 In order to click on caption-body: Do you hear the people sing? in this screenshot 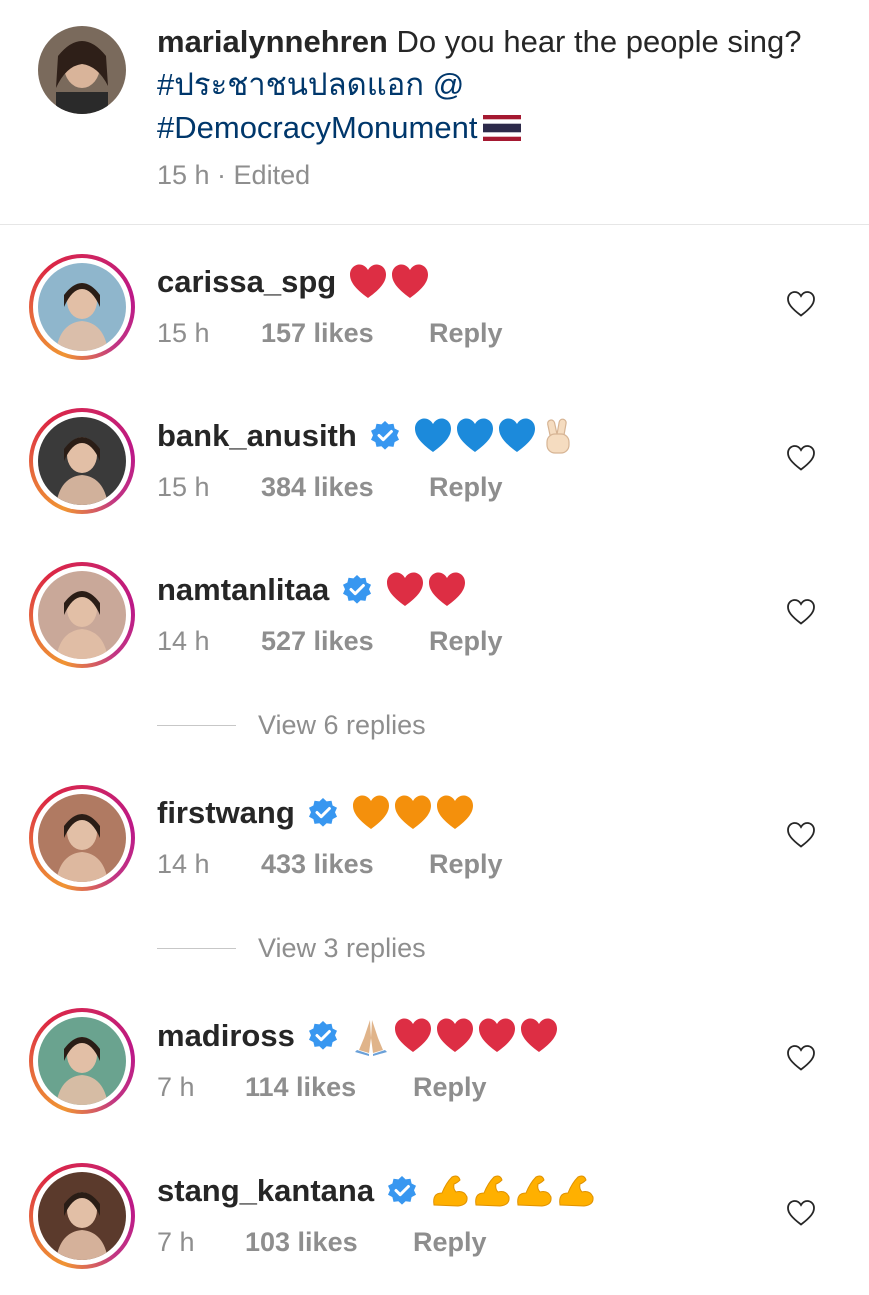, I will do `click(599, 41)`.